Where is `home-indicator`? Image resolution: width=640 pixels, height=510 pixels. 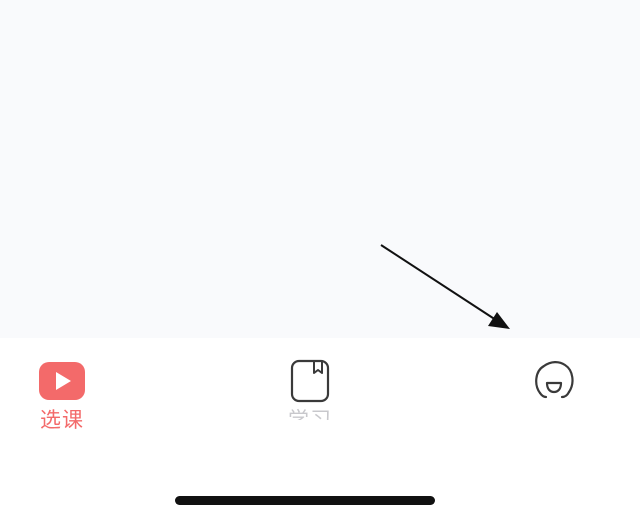
home-indicator is located at coordinates (305, 500).